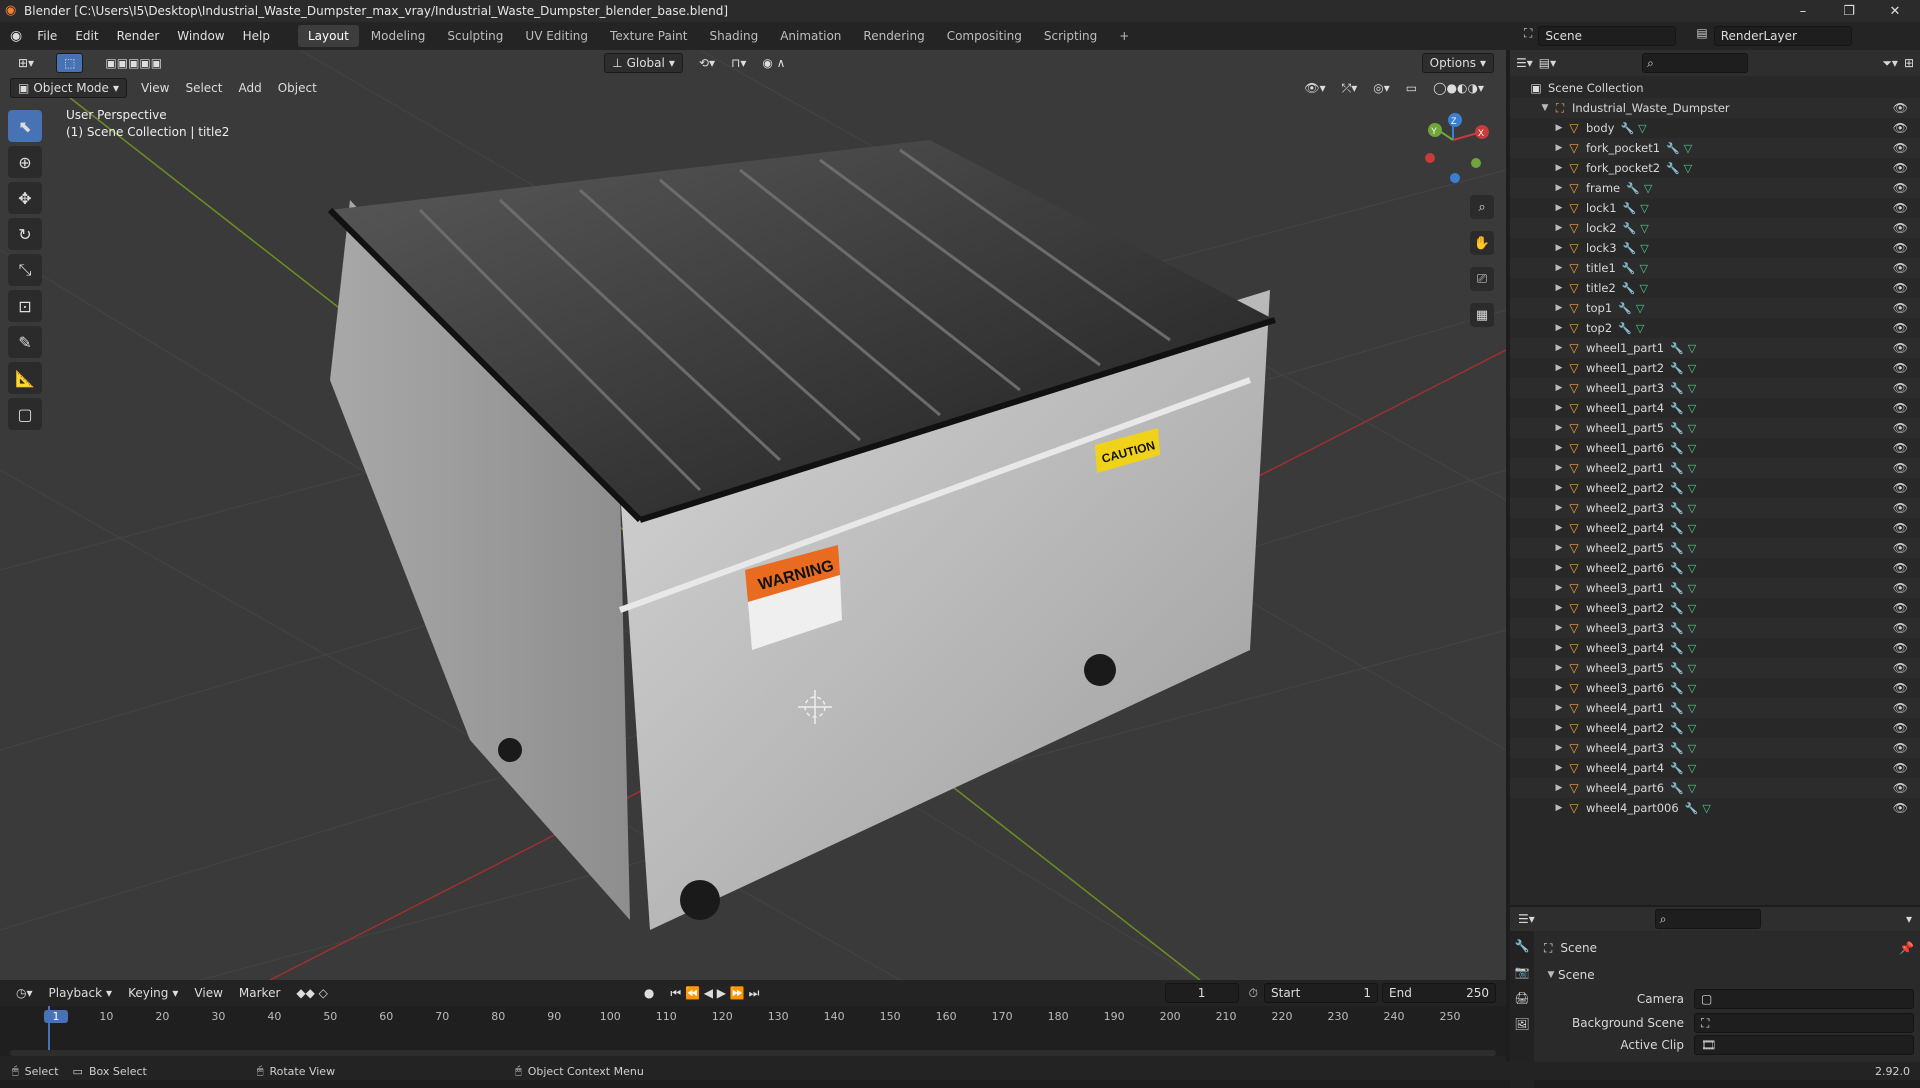 This screenshot has width=1920, height=1088. Describe the element at coordinates (1849, 11) in the screenshot. I see `maximize-button: ❐` at that location.